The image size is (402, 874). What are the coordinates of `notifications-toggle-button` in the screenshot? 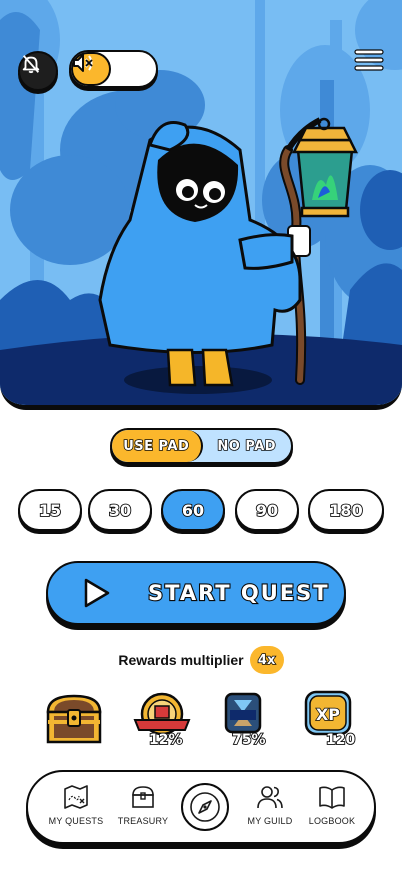 It's located at (38, 71).